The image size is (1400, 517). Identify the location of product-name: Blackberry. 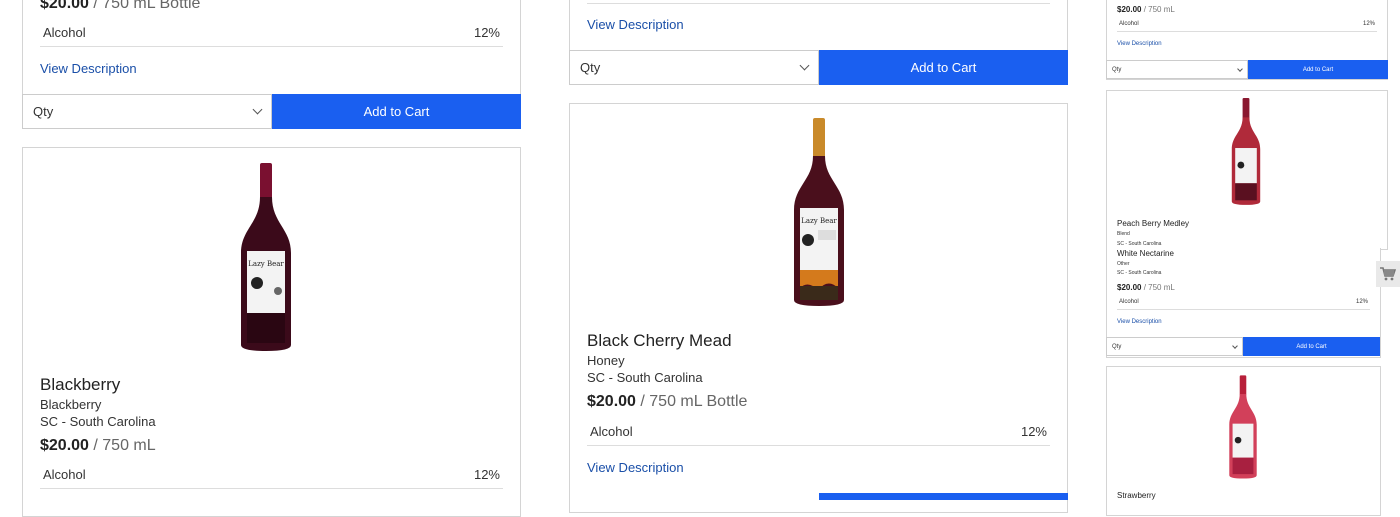
(80, 384).